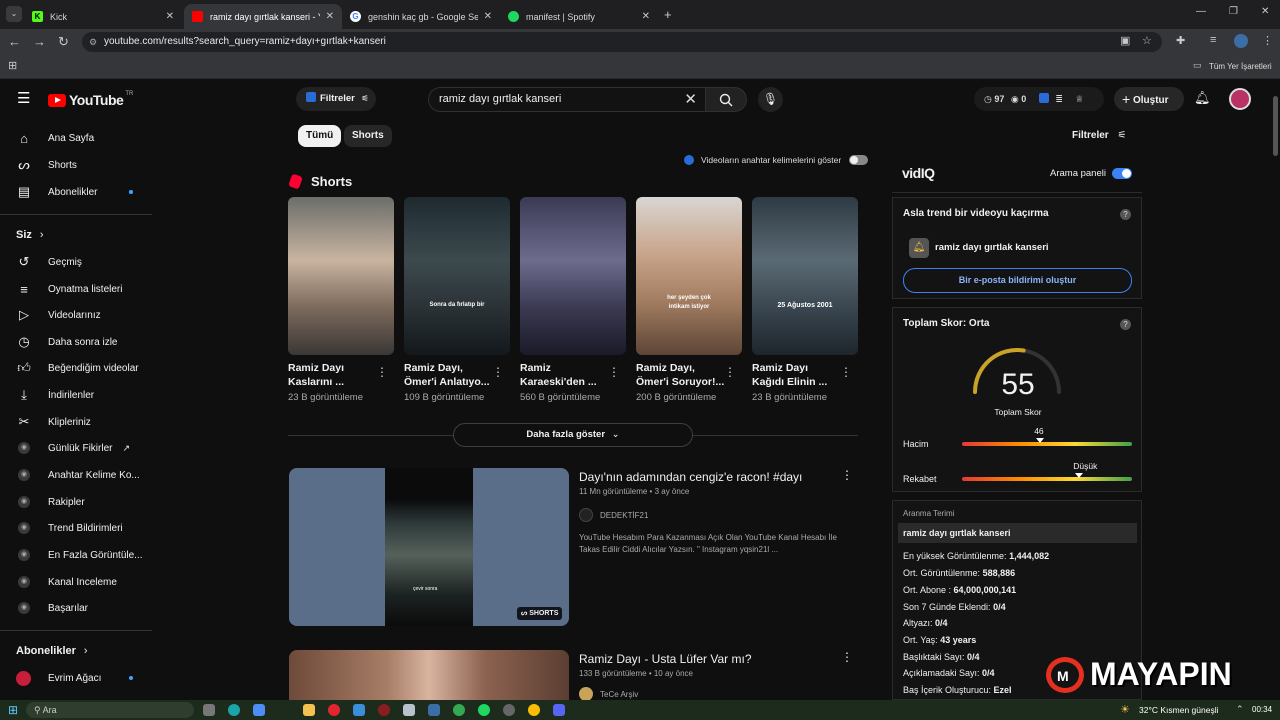  I want to click on explorer-icon, so click(259, 710).